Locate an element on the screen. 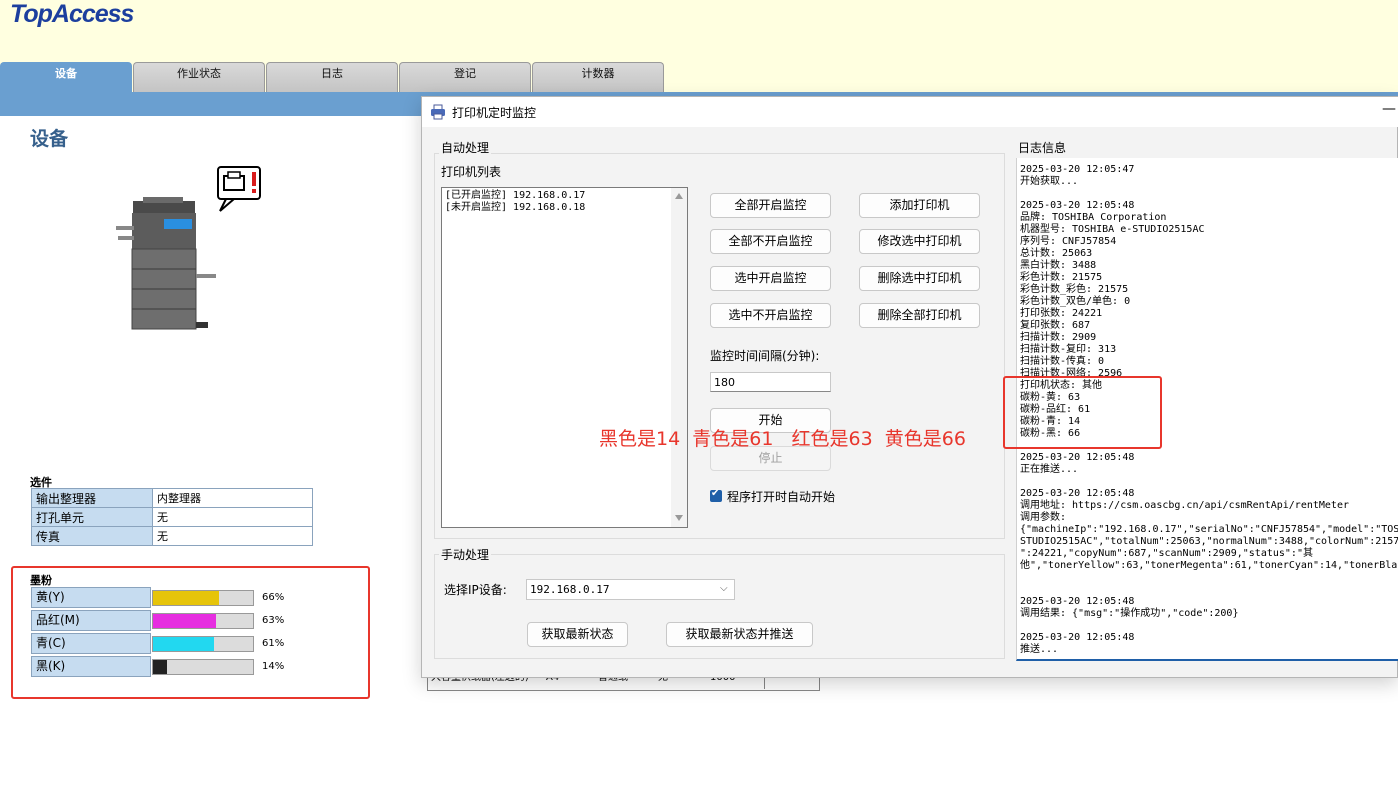 Image resolution: width=1398 pixels, height=787 pixels. list-item: [未开启监控] 192.168.0.18 is located at coordinates (515, 208).